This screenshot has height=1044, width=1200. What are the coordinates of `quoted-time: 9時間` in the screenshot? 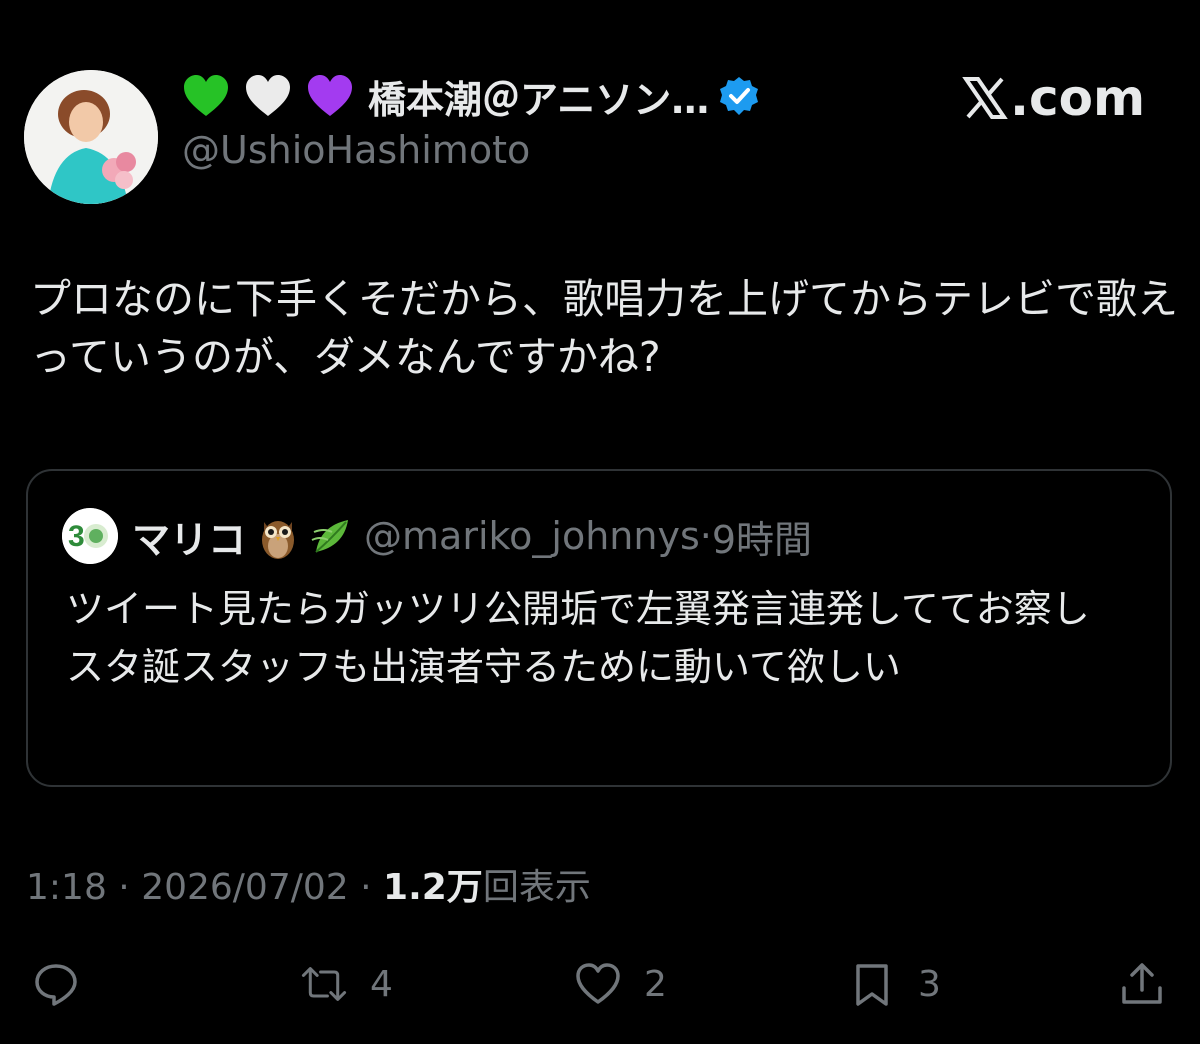 It's located at (762, 539).